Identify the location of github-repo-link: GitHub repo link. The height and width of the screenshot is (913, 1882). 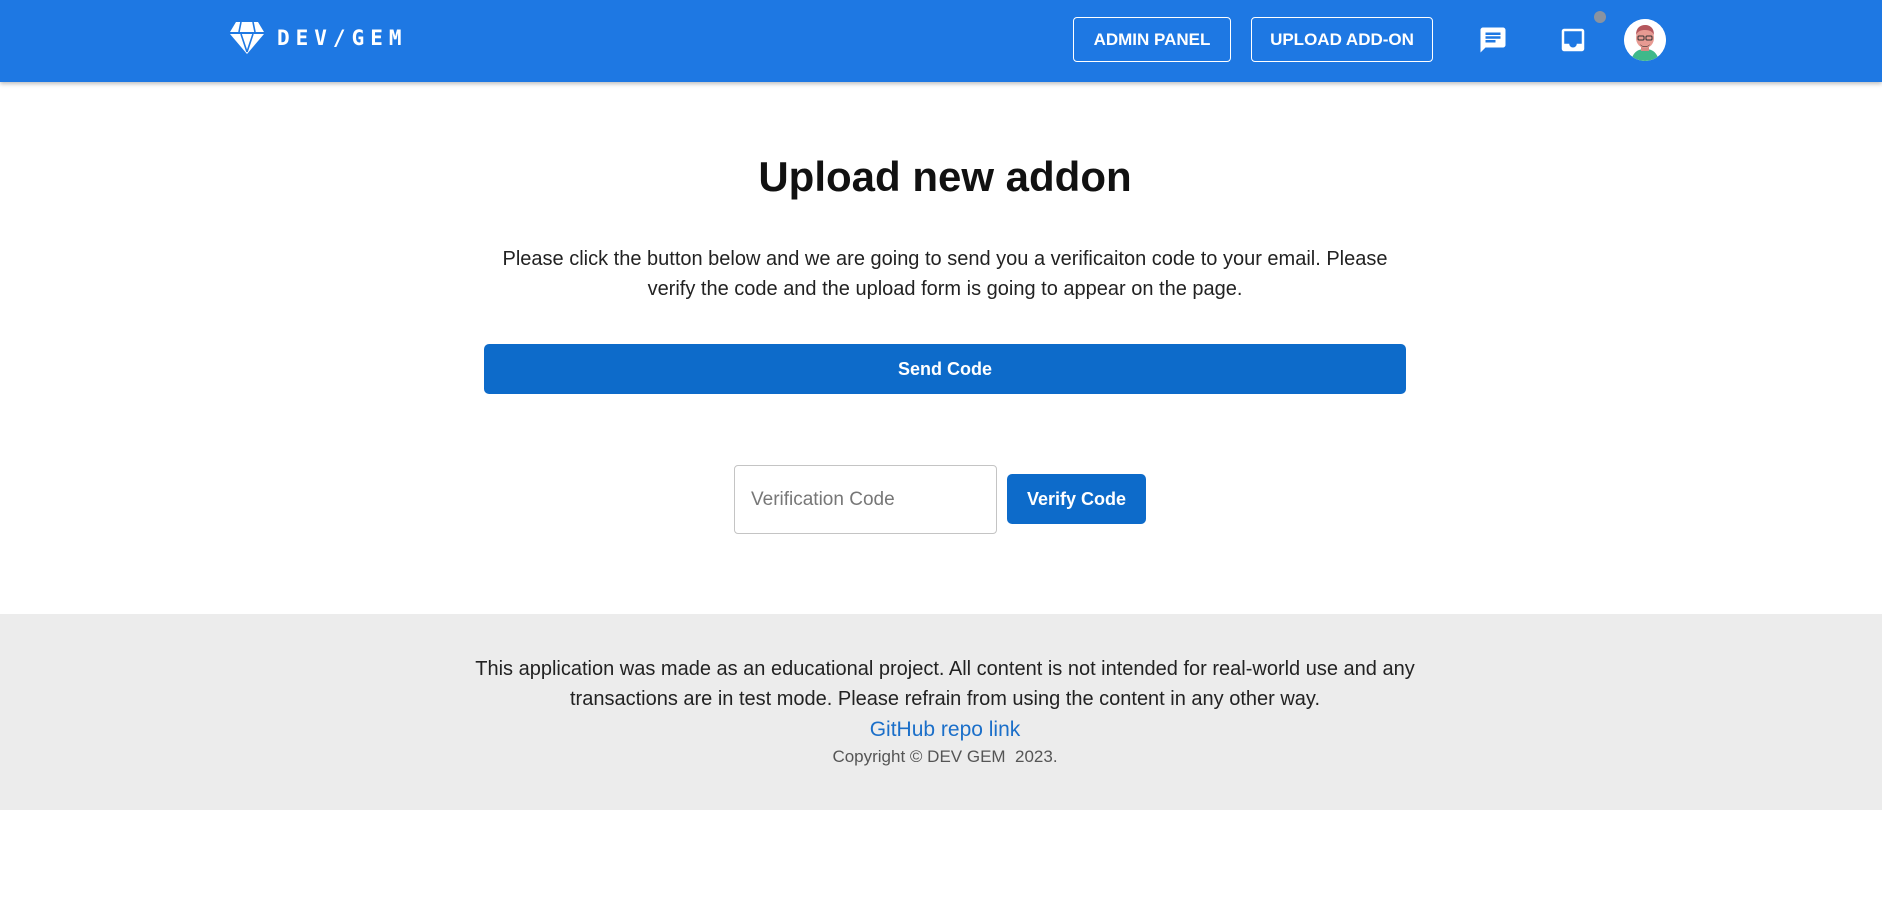
(941, 730).